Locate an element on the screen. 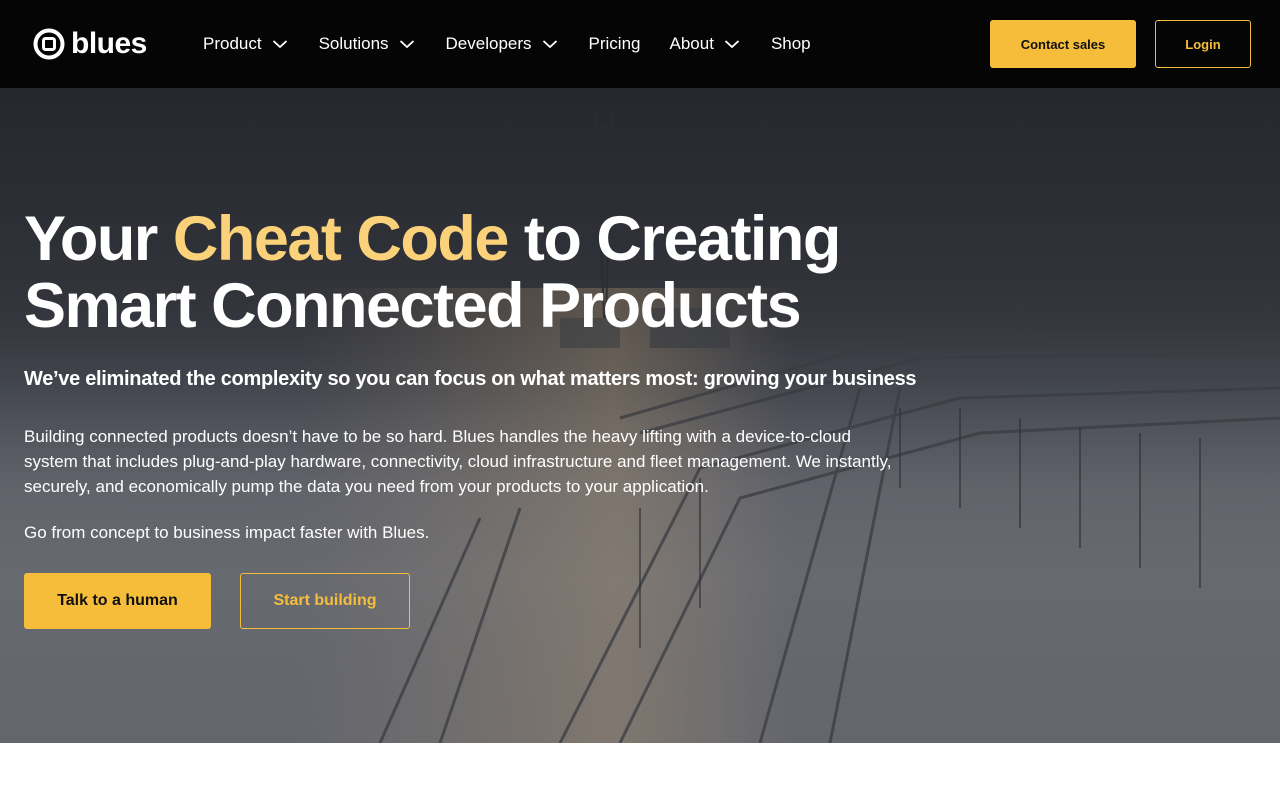  nav-product: Product is located at coordinates (245, 44).